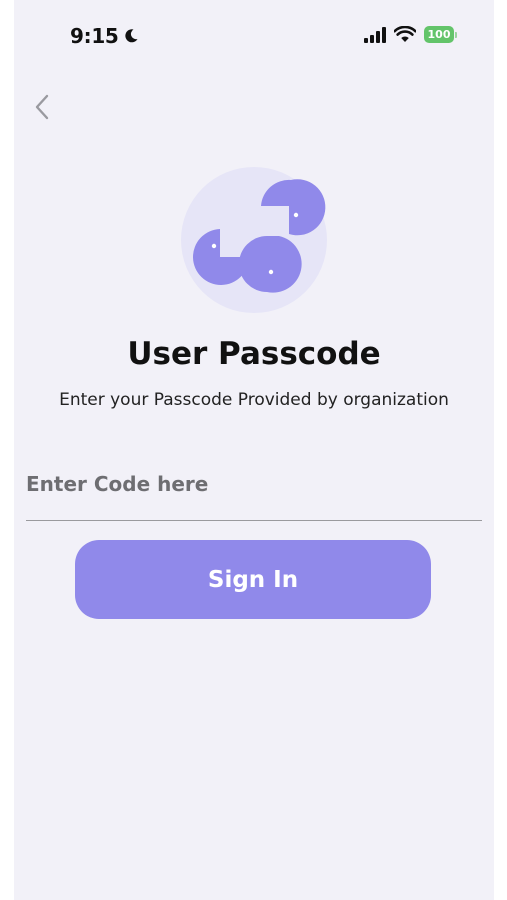 Image resolution: width=507 pixels, height=900 pixels. What do you see at coordinates (131, 36) in the screenshot?
I see `moon-icon` at bounding box center [131, 36].